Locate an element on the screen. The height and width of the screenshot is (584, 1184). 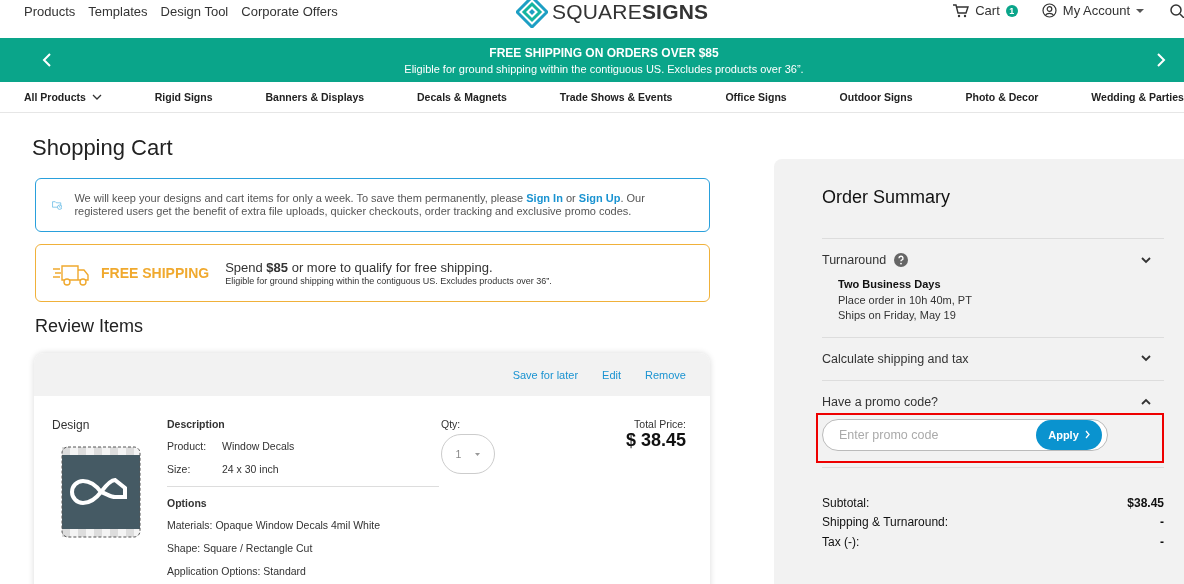
banner-title: FREE SHIPPING ON ORDERS OVER $85 is located at coordinates (604, 52).